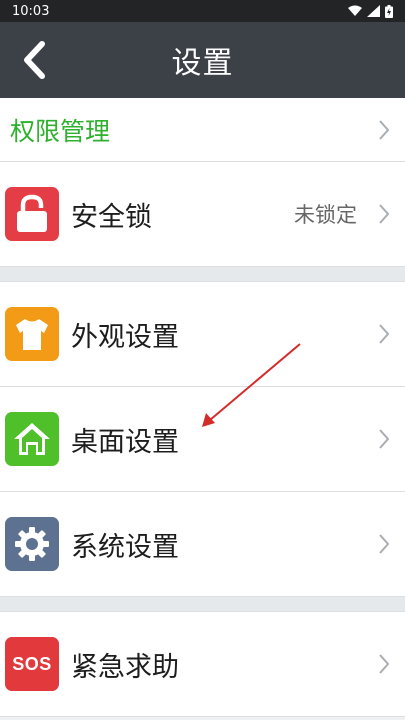  What do you see at coordinates (32, 544) in the screenshot?
I see `gear-icon` at bounding box center [32, 544].